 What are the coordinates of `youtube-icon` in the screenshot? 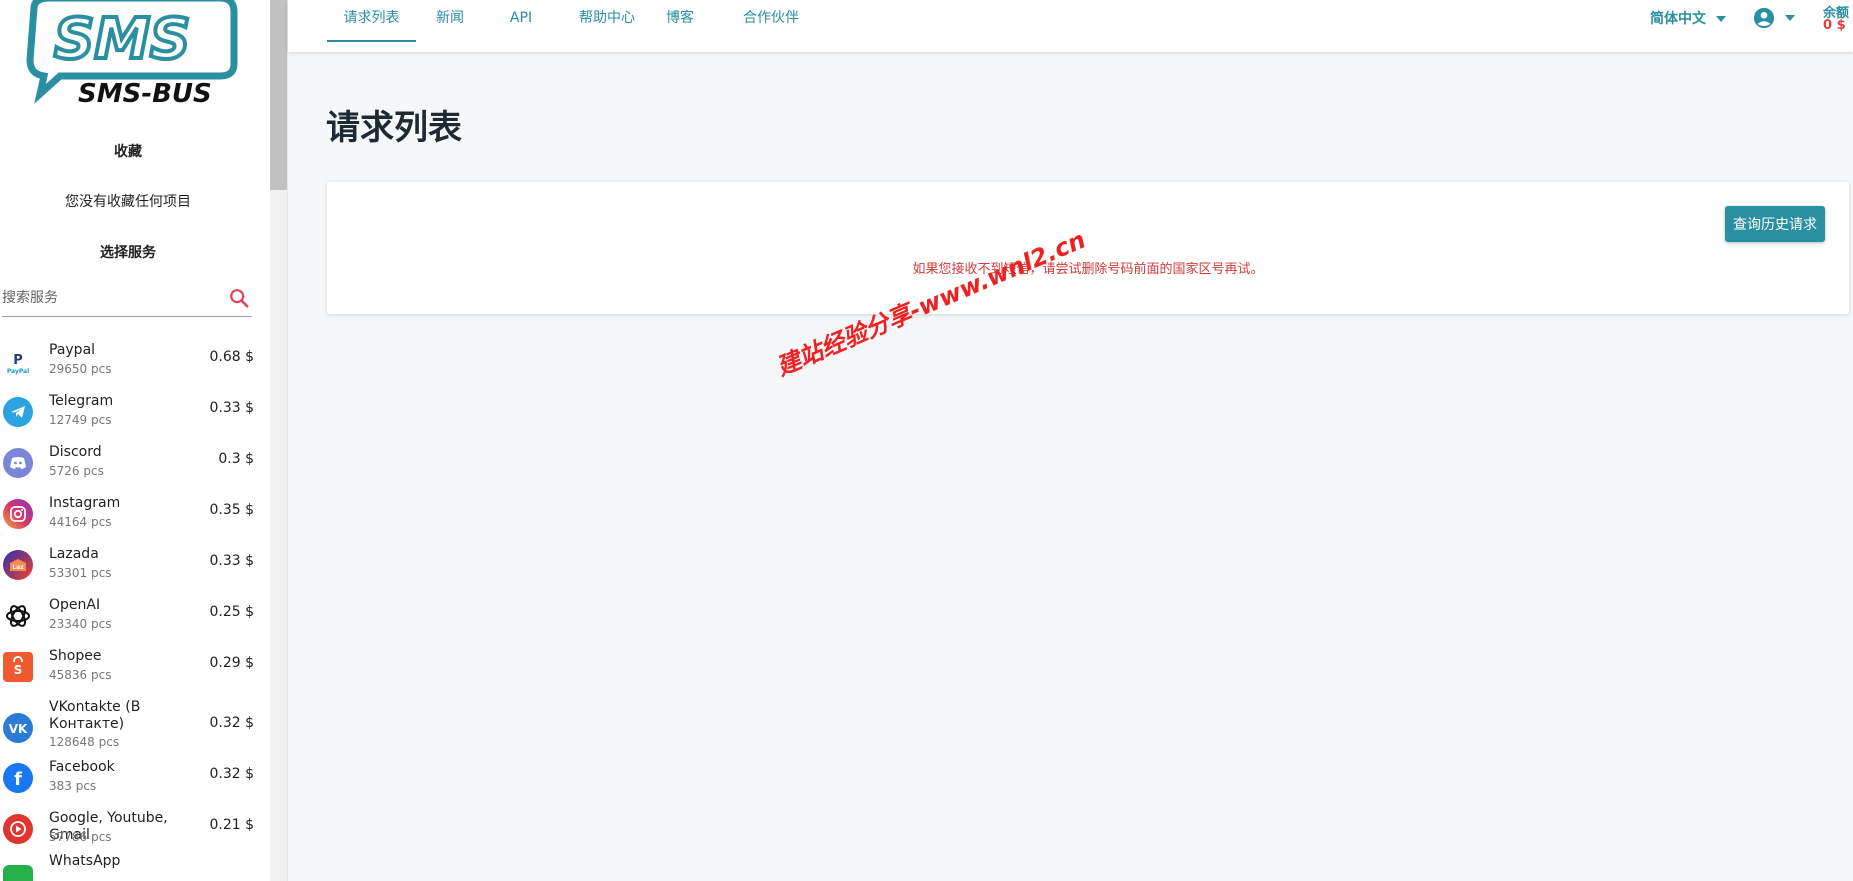 It's located at (18, 829).